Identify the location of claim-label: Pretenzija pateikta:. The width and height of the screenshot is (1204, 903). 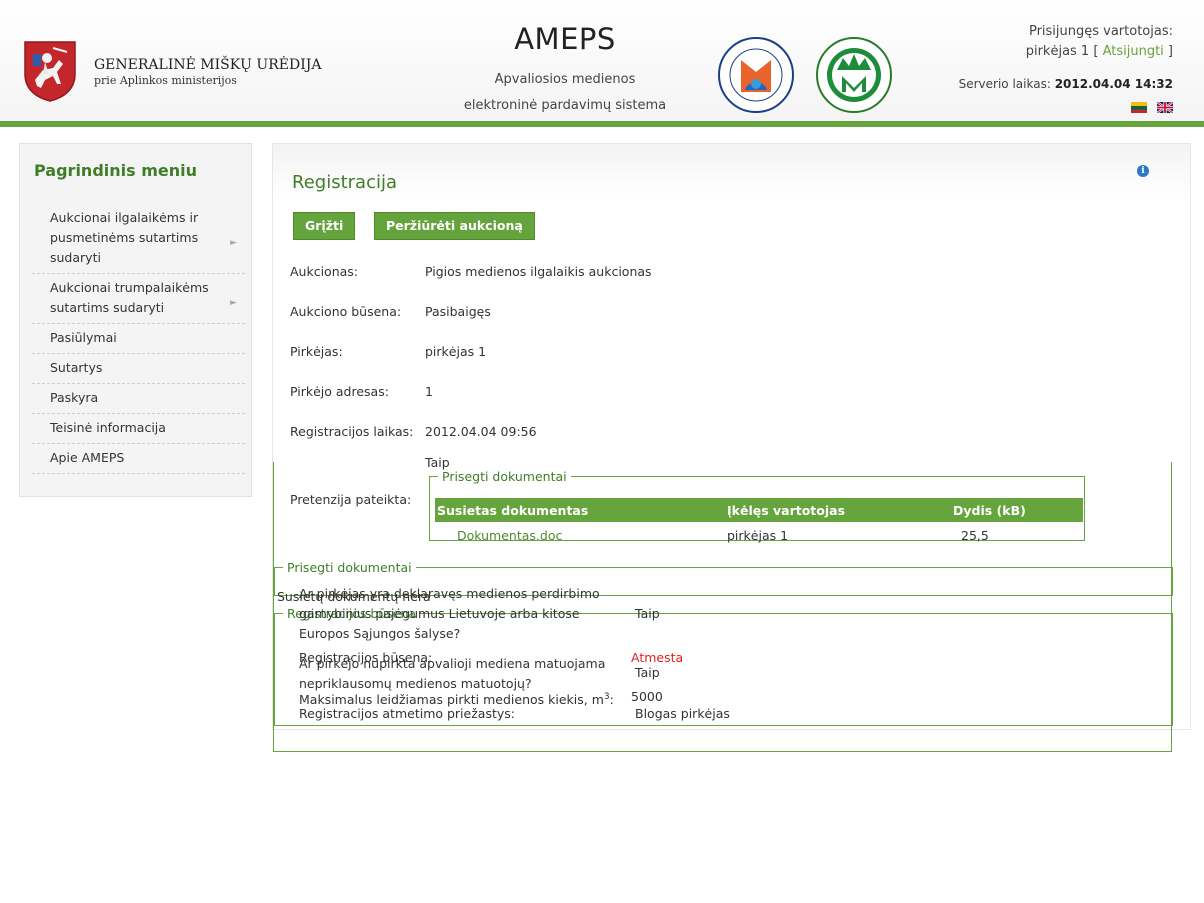
(351, 499).